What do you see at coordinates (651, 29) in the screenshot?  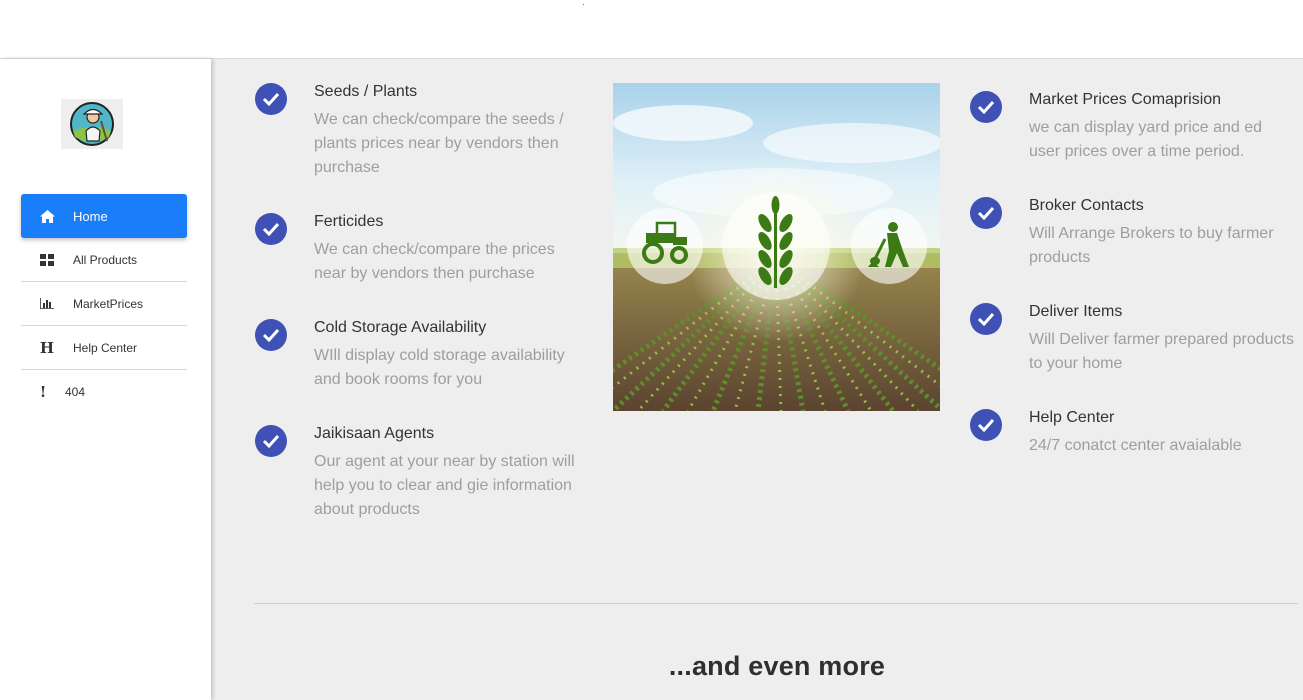 I see `top-bar: .` at bounding box center [651, 29].